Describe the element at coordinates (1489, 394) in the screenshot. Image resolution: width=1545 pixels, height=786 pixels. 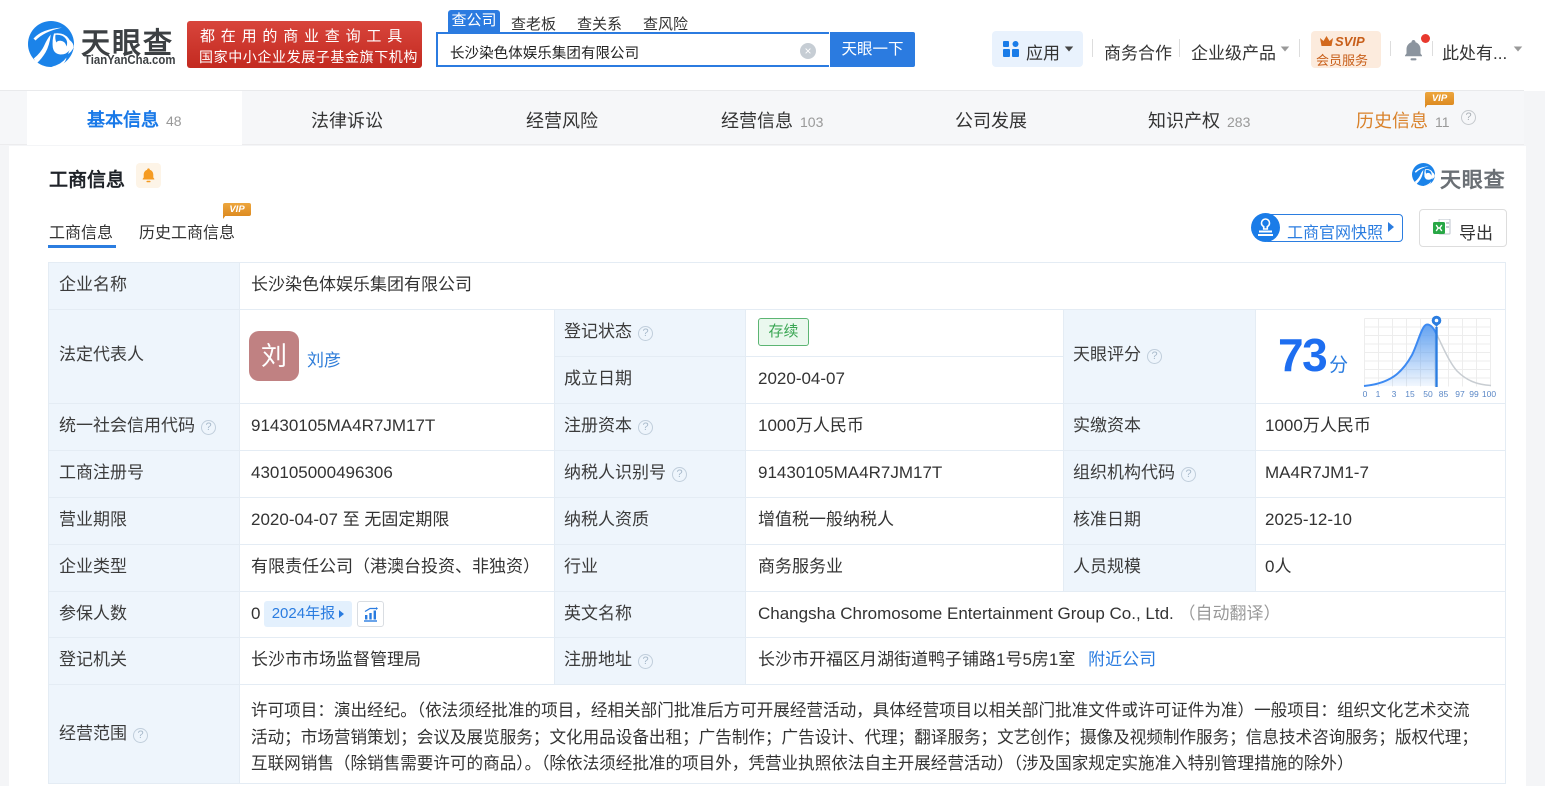
I see `svg-text: 100` at that location.